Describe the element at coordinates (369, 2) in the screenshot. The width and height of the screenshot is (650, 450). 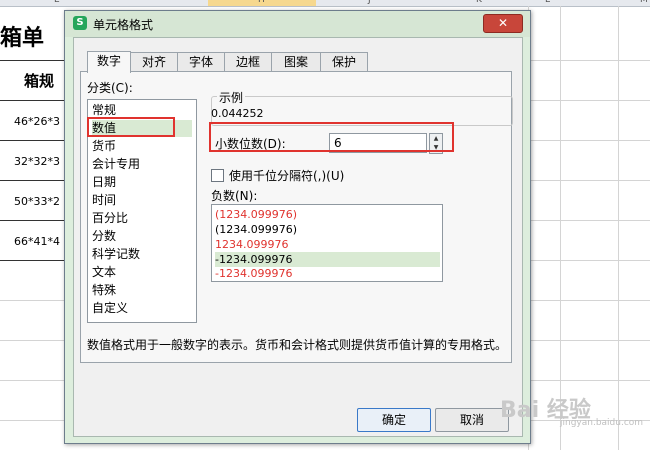
I see `col-header-j: J` at that location.